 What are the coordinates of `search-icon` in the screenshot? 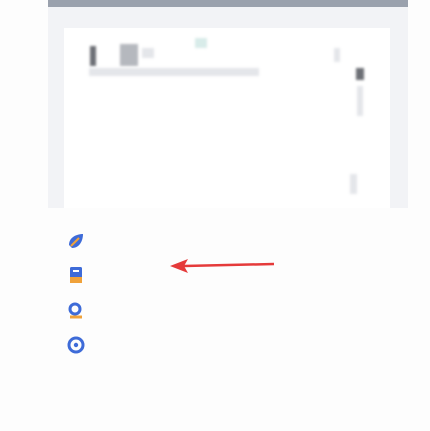 It's located at (76, 311).